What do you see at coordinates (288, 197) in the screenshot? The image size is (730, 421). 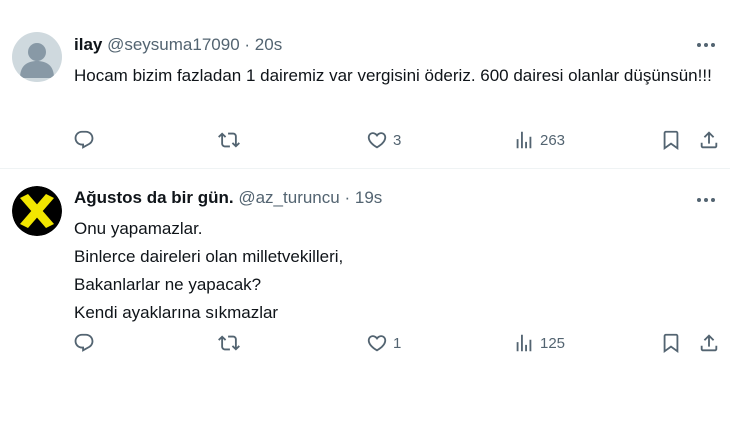 I see `user-handle: @az_turuncu` at bounding box center [288, 197].